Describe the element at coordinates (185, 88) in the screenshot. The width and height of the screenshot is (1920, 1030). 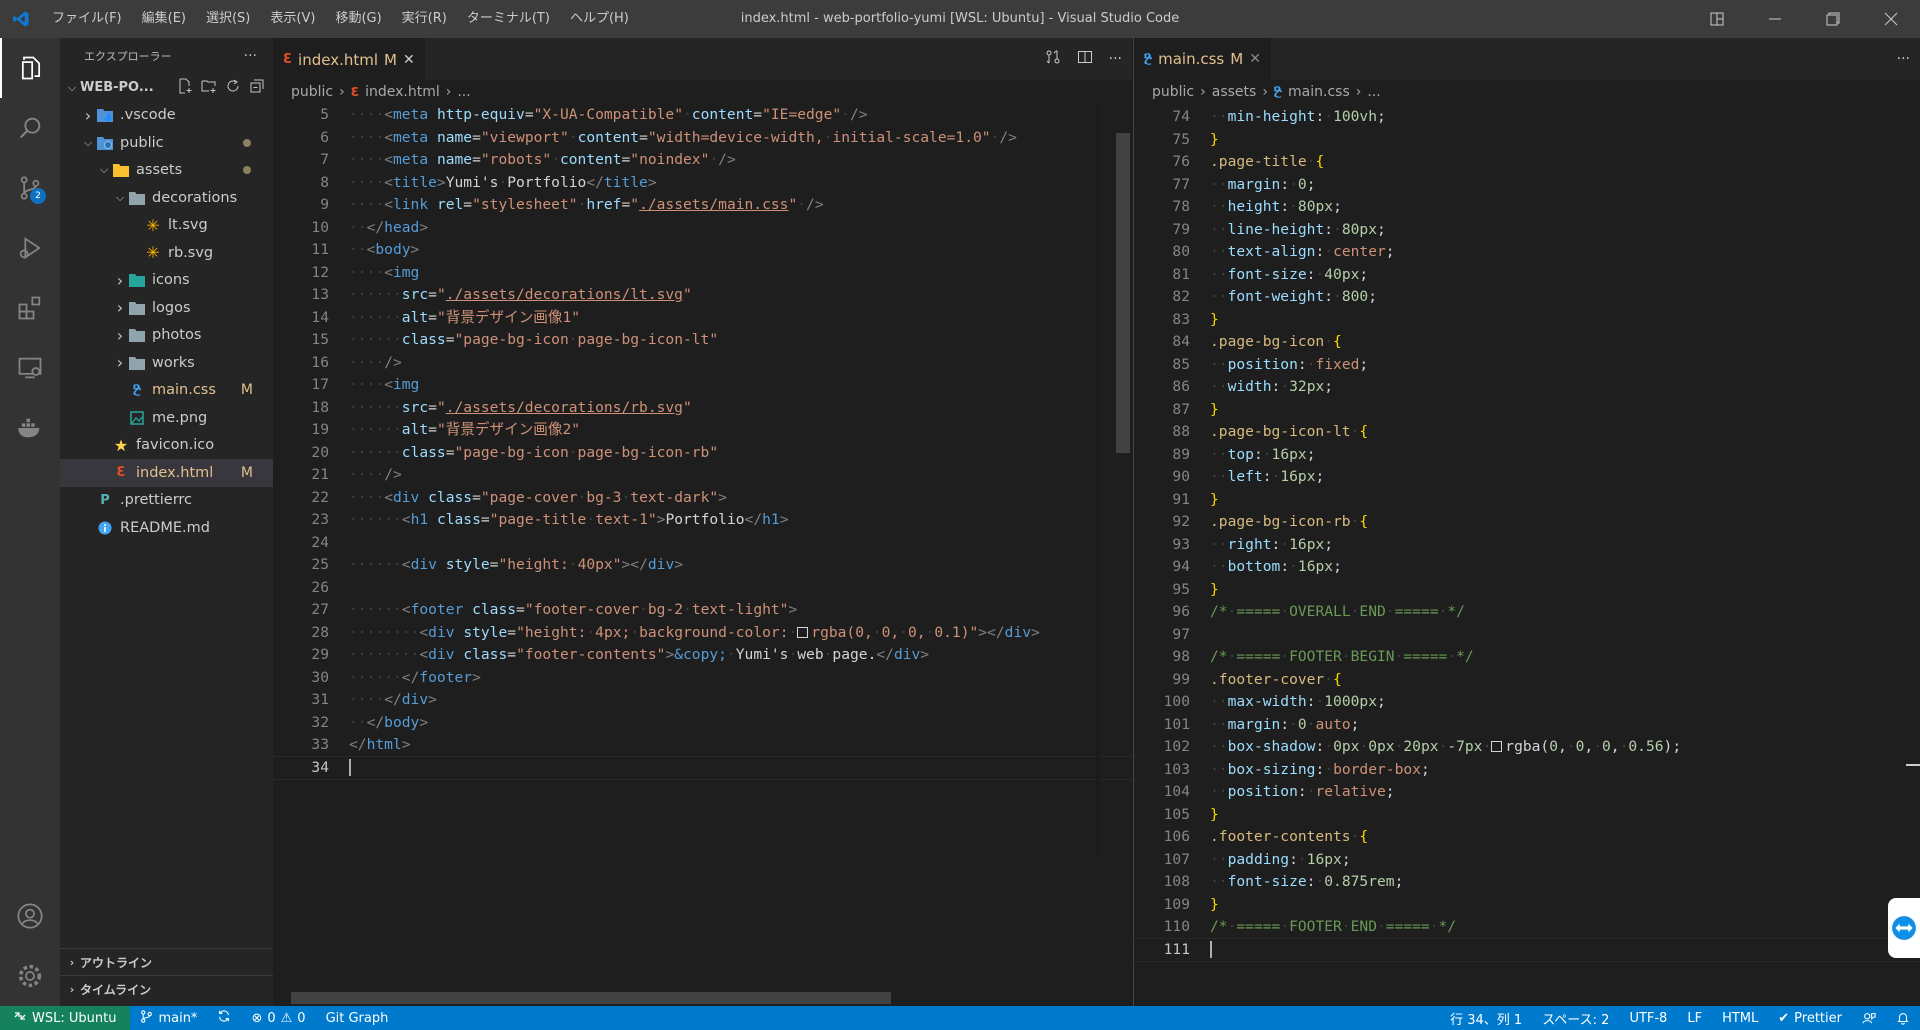
I see `new-file-icon` at that location.